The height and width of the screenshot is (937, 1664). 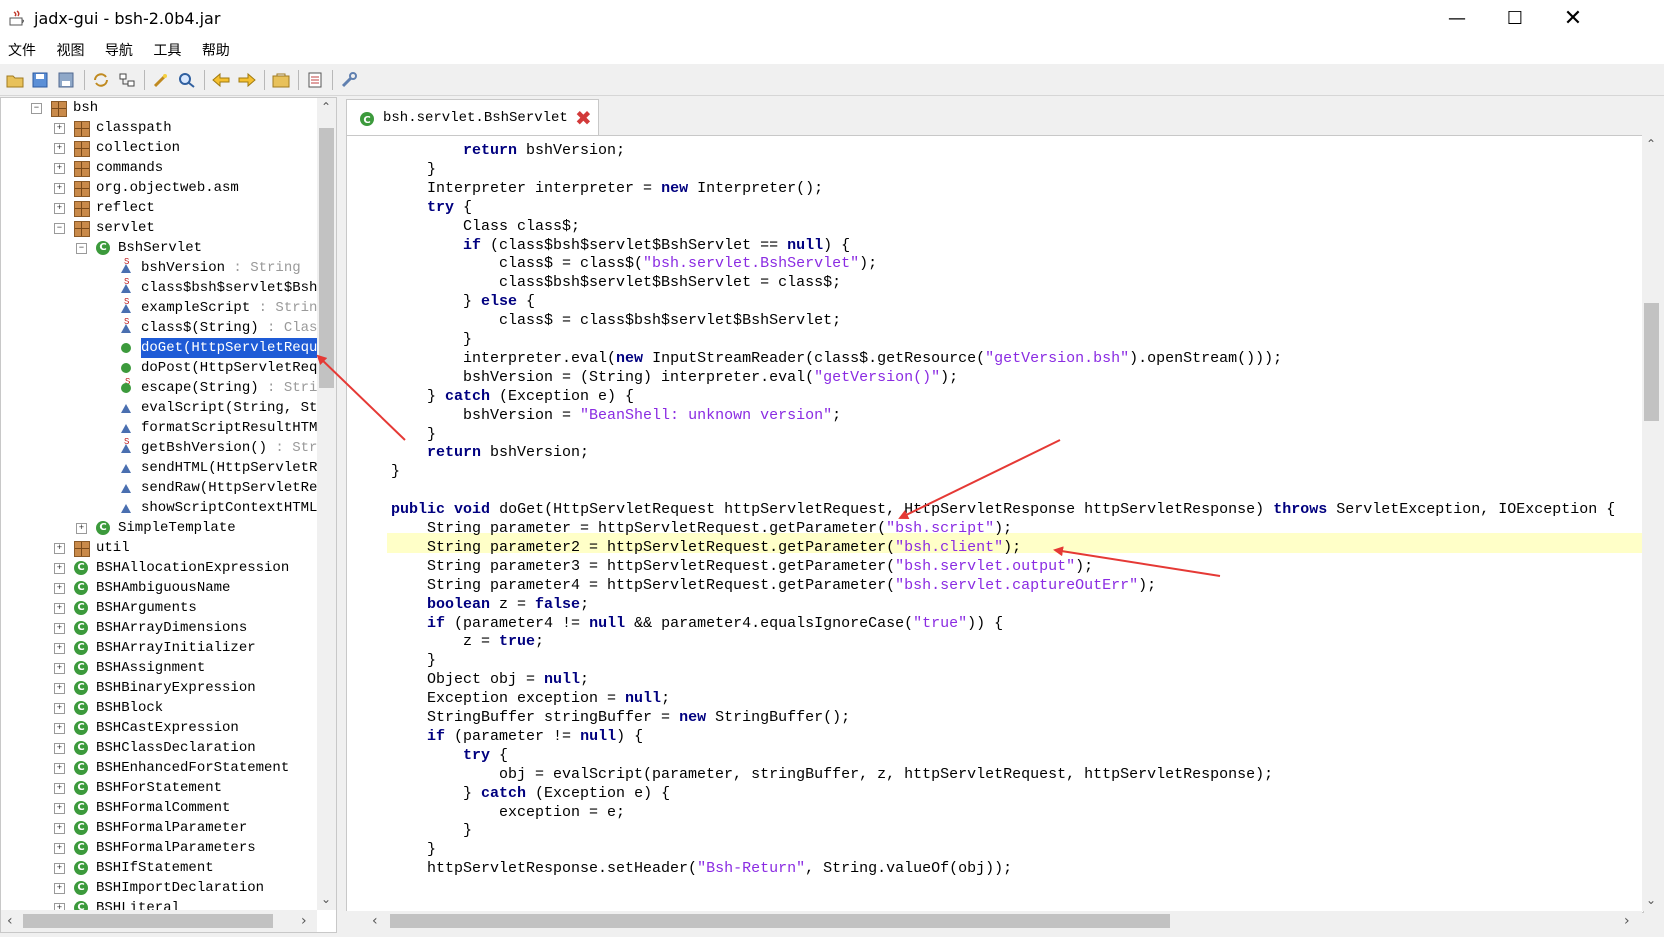 I want to click on arrow-to-doget-code, so click(x=979, y=479).